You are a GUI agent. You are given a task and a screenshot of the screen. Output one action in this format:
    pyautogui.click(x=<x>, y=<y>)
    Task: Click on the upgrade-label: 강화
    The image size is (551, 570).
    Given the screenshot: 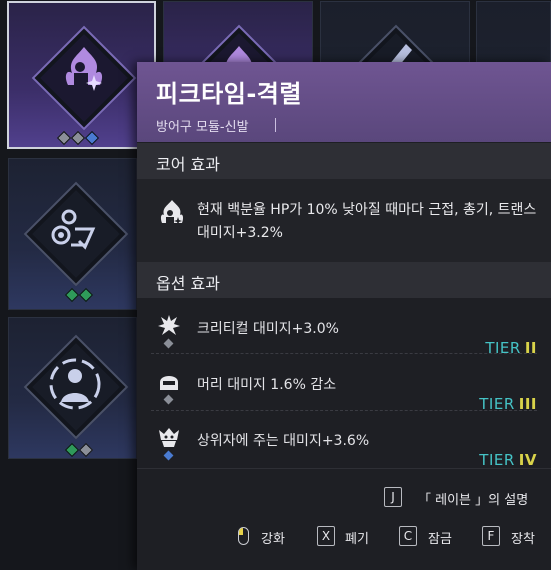 What is the action you would take?
    pyautogui.click(x=273, y=537)
    